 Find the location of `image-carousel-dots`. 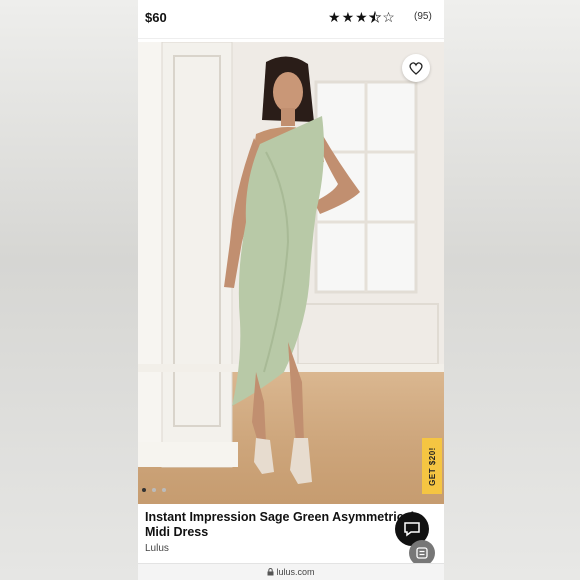

image-carousel-dots is located at coordinates (154, 490).